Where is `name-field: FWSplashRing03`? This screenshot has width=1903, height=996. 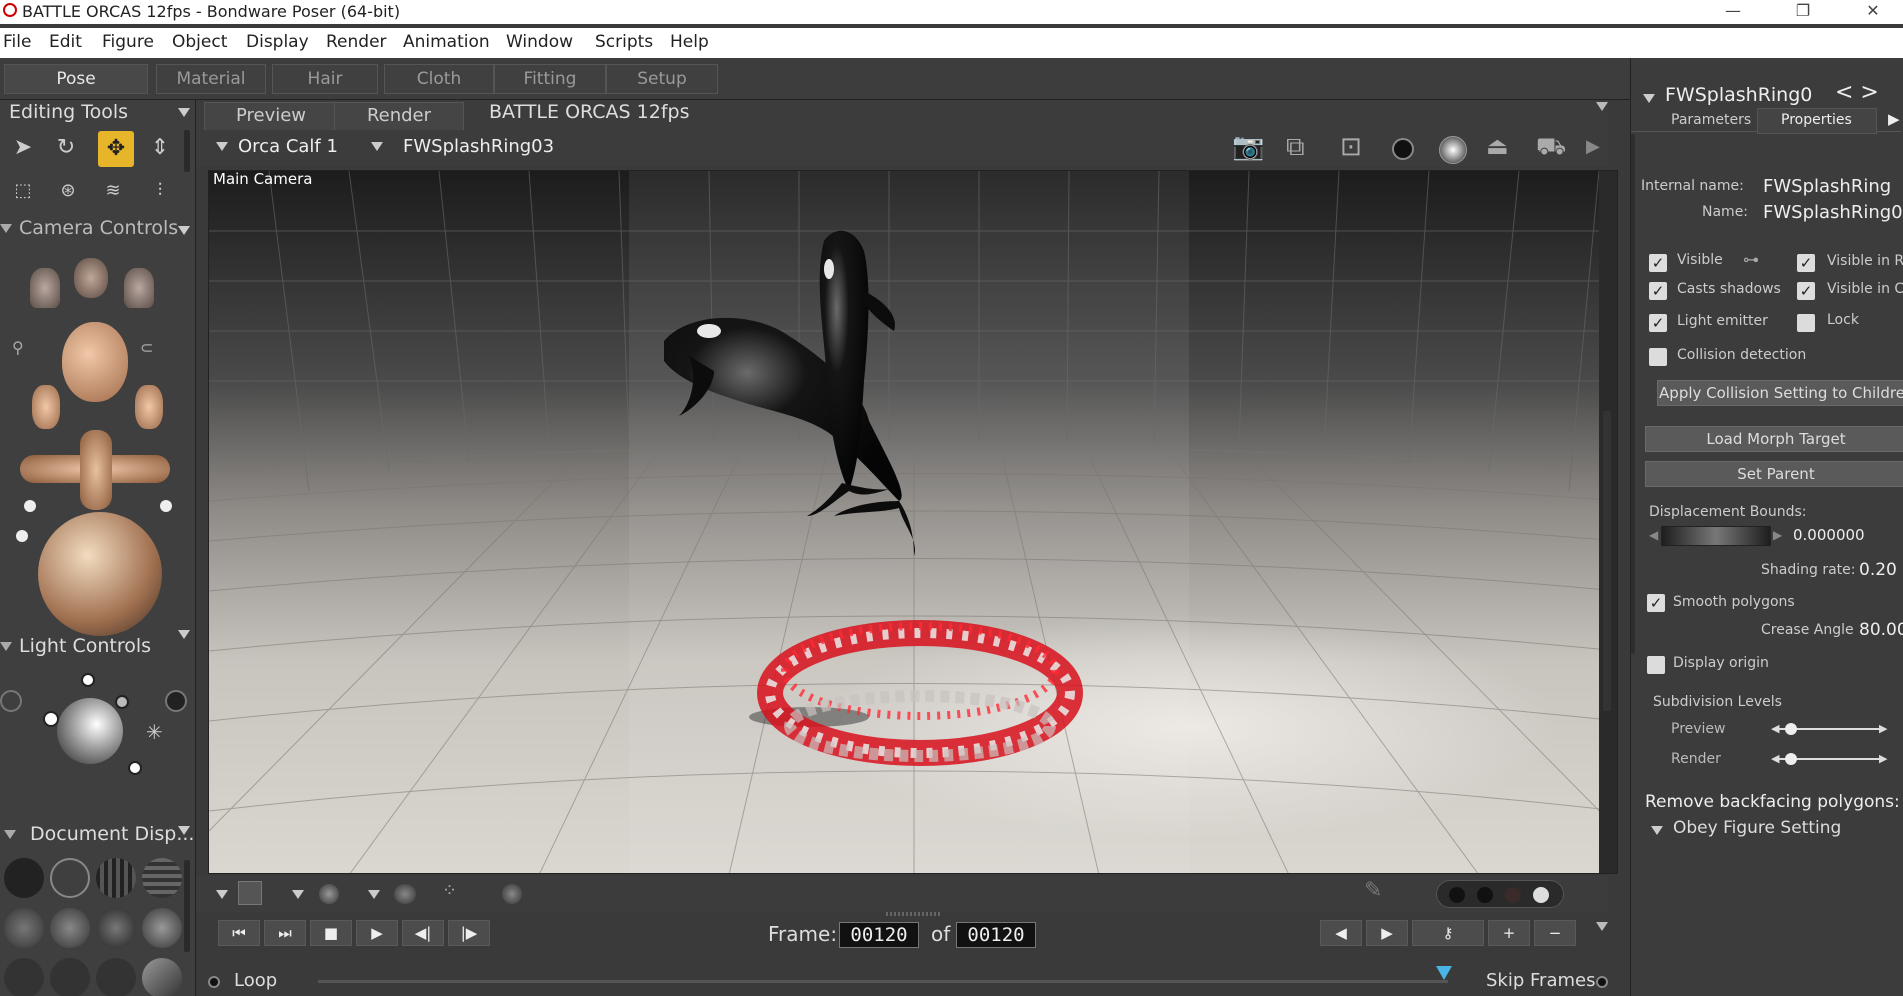 name-field: FWSplashRing03 is located at coordinates (1833, 212).